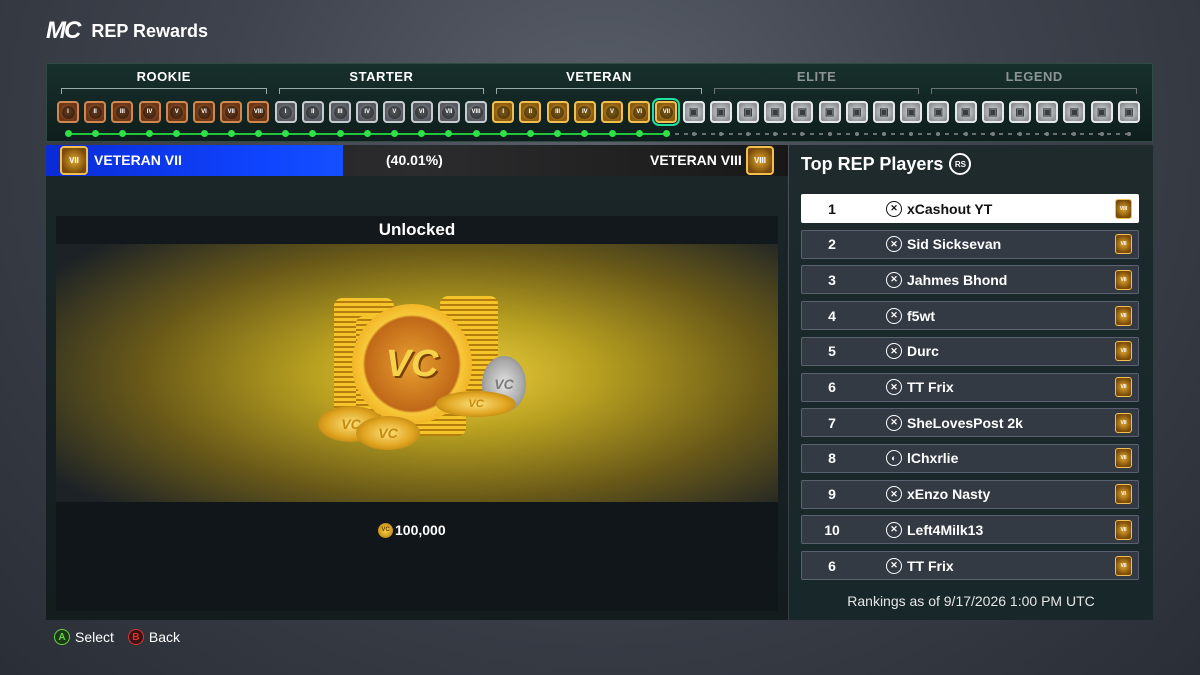 This screenshot has width=1200, height=675. I want to click on select-hint: A Select, so click(84, 637).